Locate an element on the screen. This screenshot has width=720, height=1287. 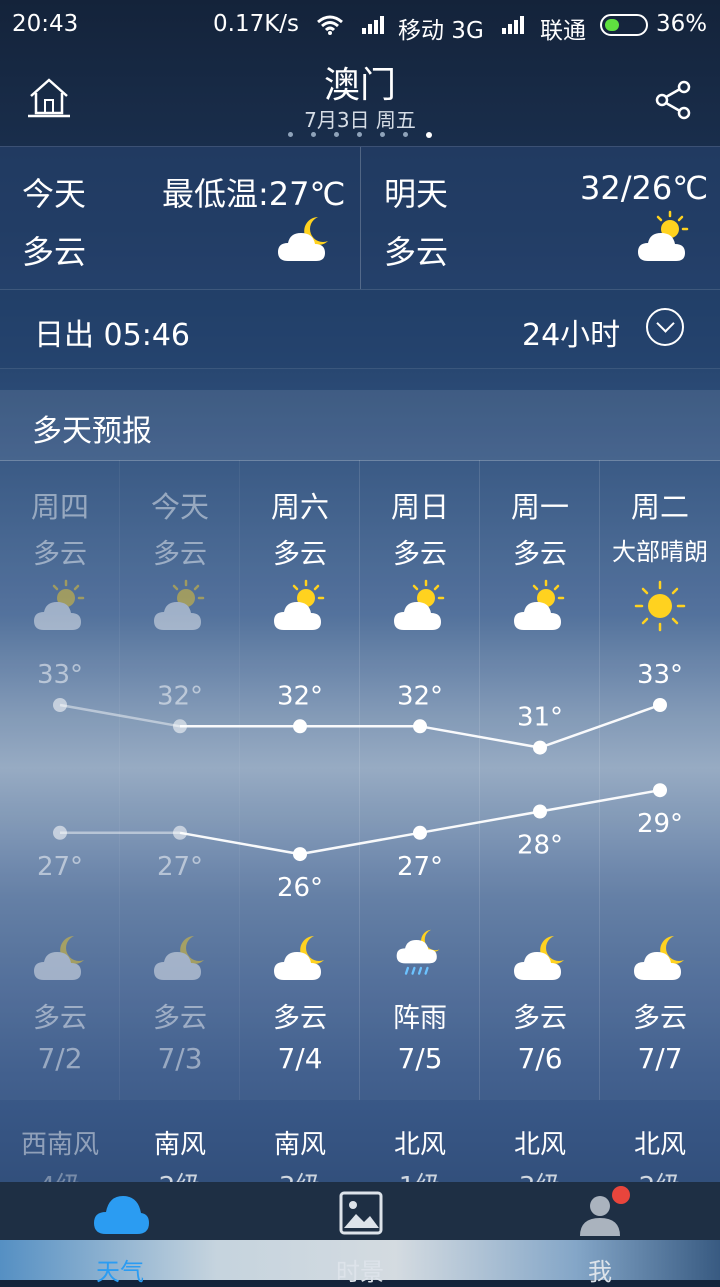
hourly-toggle-label: 24小时 is located at coordinates (571, 332).